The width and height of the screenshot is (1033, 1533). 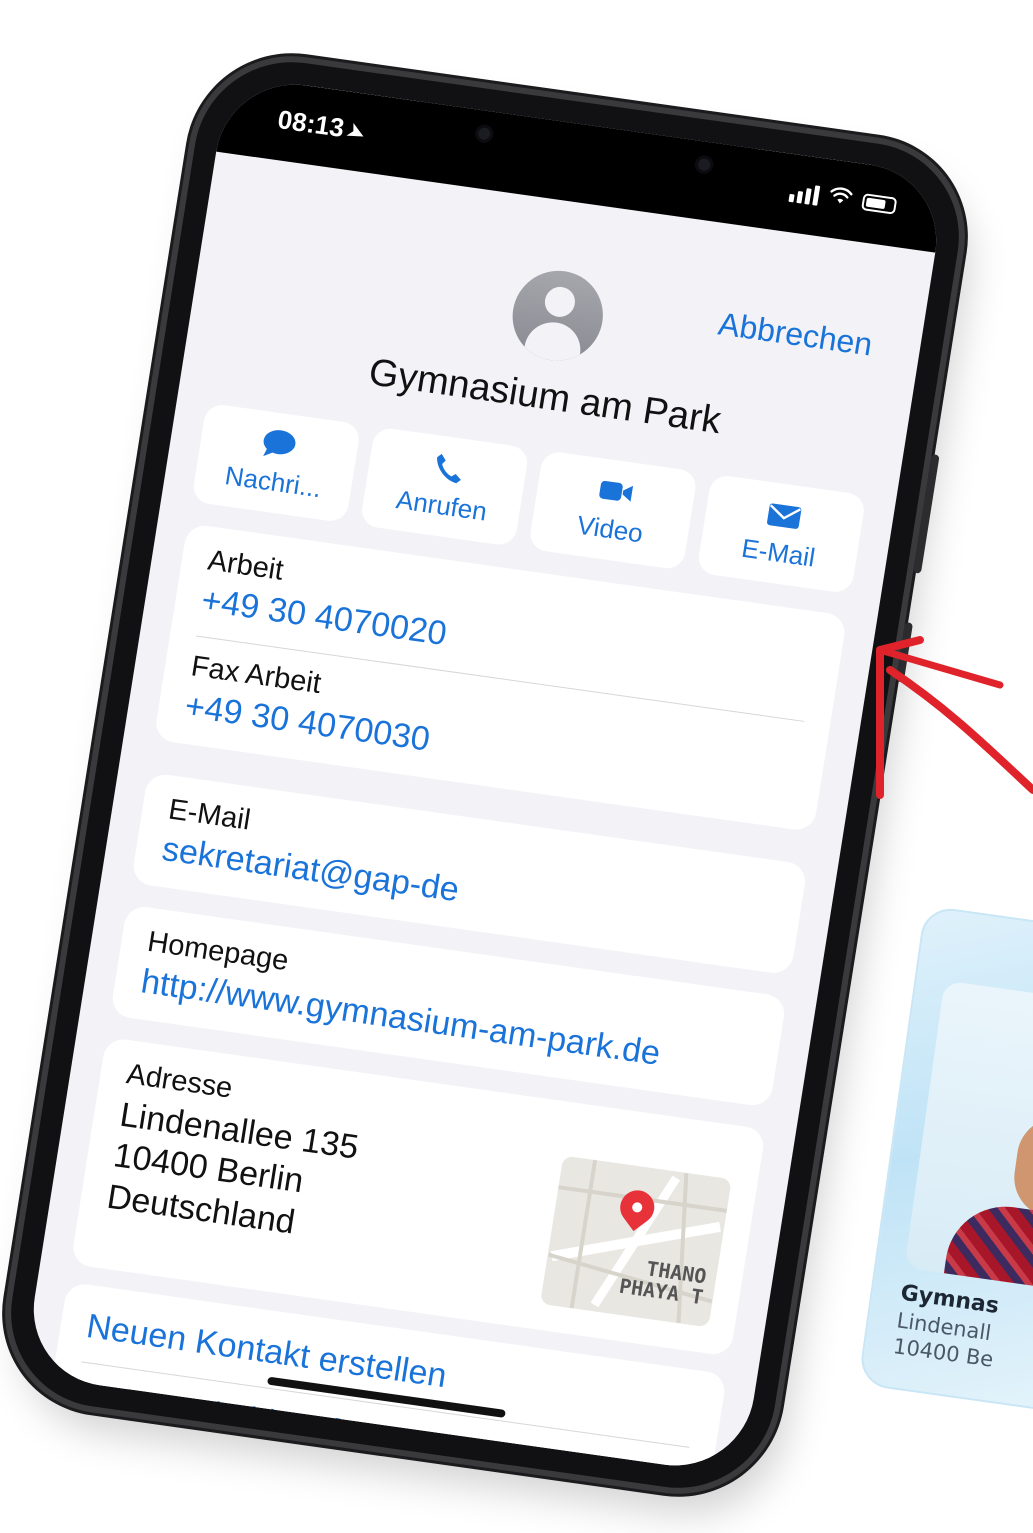 What do you see at coordinates (704, 164) in the screenshot?
I see `sensor-icon` at bounding box center [704, 164].